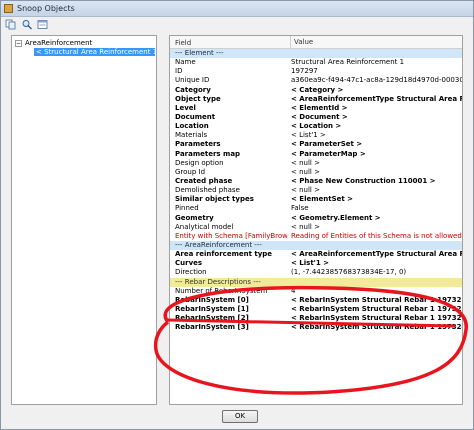  Describe the element at coordinates (316, 263) in the screenshot. I see `grid-row: Curves < List'1 >` at that location.